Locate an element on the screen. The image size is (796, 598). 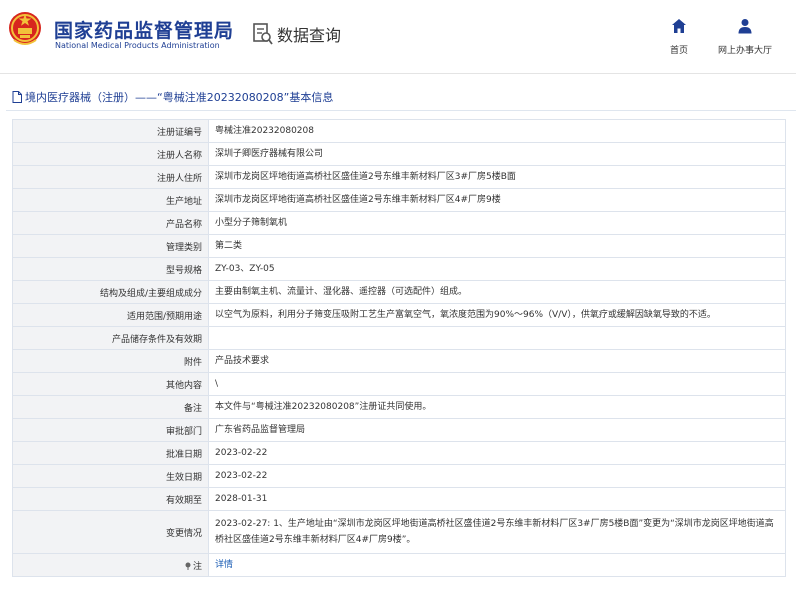
search-document-icon is located at coordinates (263, 34).